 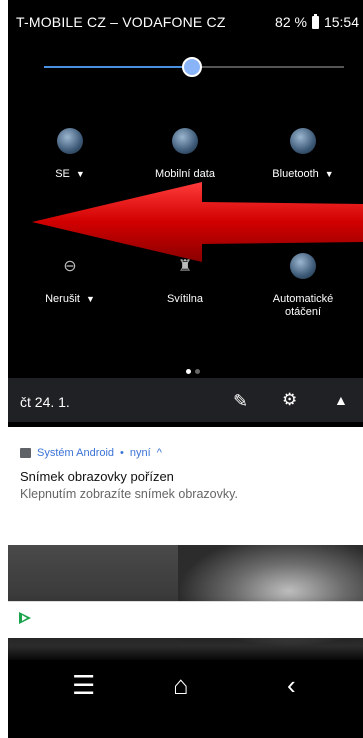 What do you see at coordinates (185, 619) in the screenshot?
I see `app-notification-strip` at bounding box center [185, 619].